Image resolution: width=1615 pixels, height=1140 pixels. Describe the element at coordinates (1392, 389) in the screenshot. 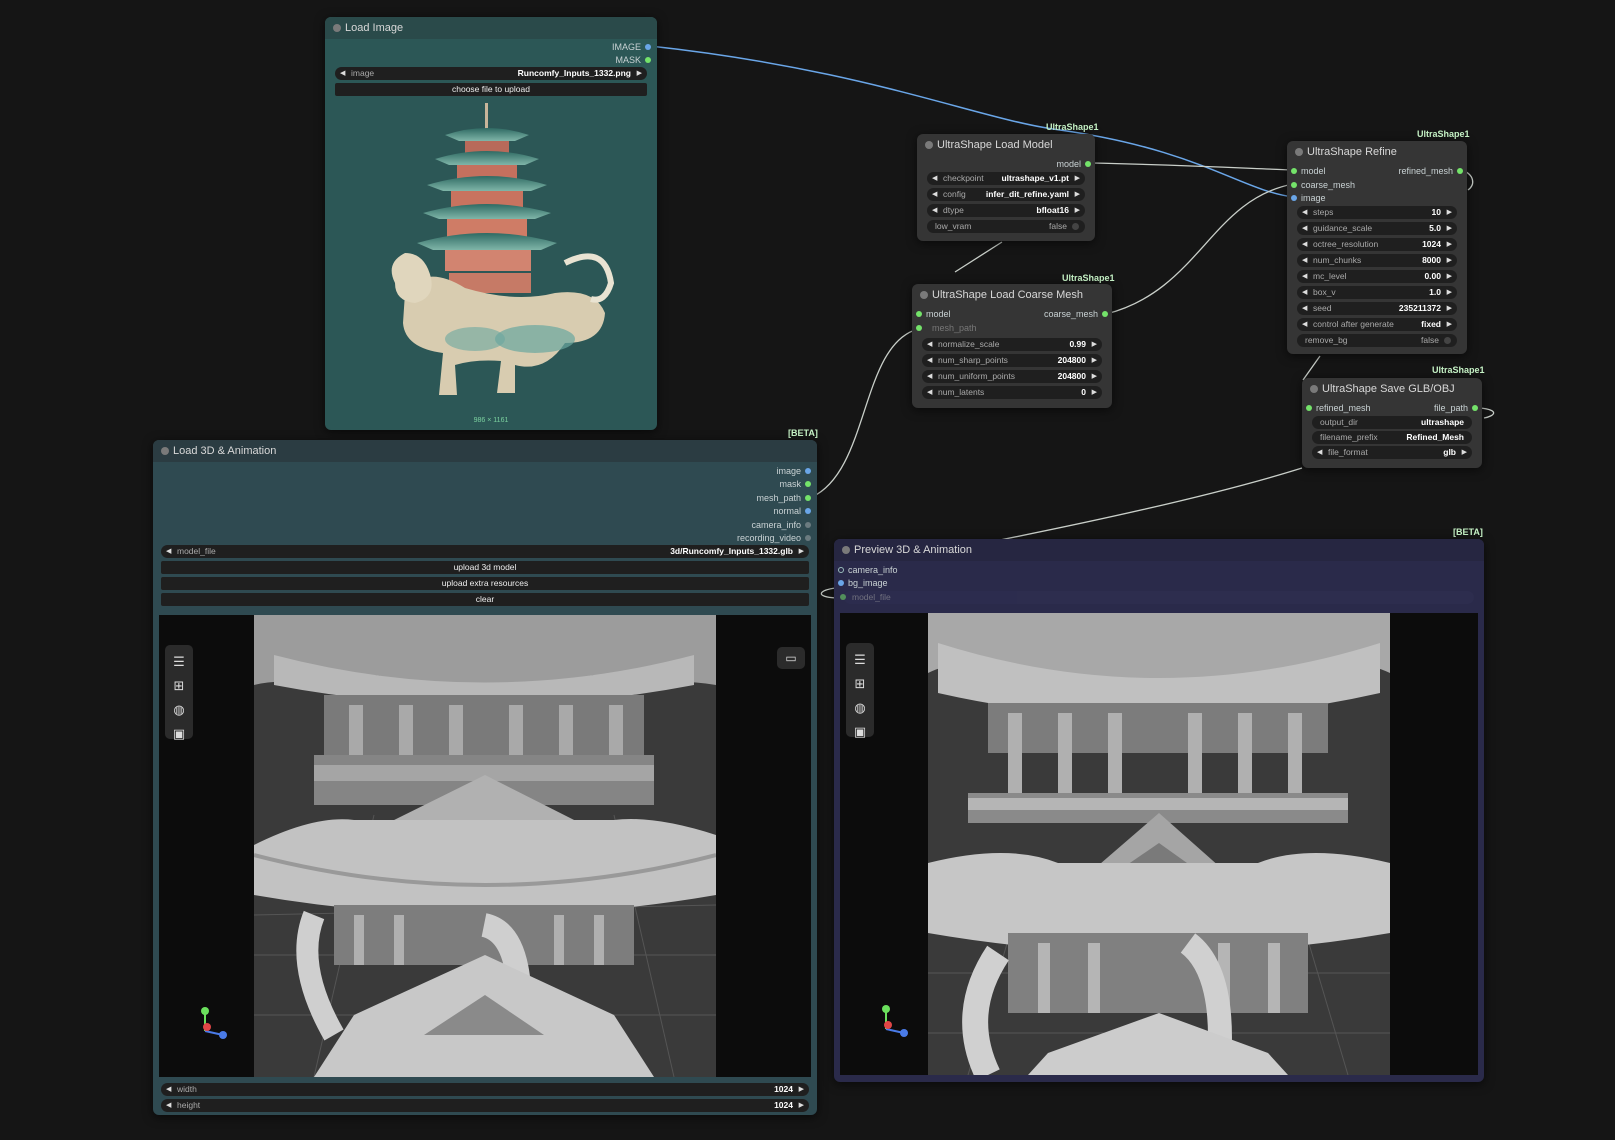

I see `node-title-bar: UltraShape Save GLB/OBJ` at that location.